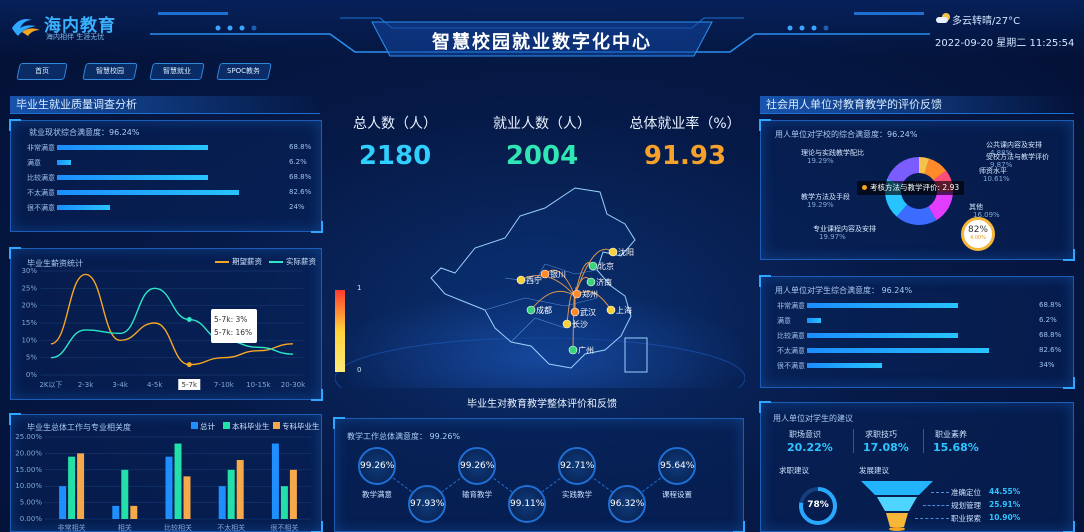  Describe the element at coordinates (978, 238) in the screenshot. I see `gauge-sub: 4.00%` at that location.